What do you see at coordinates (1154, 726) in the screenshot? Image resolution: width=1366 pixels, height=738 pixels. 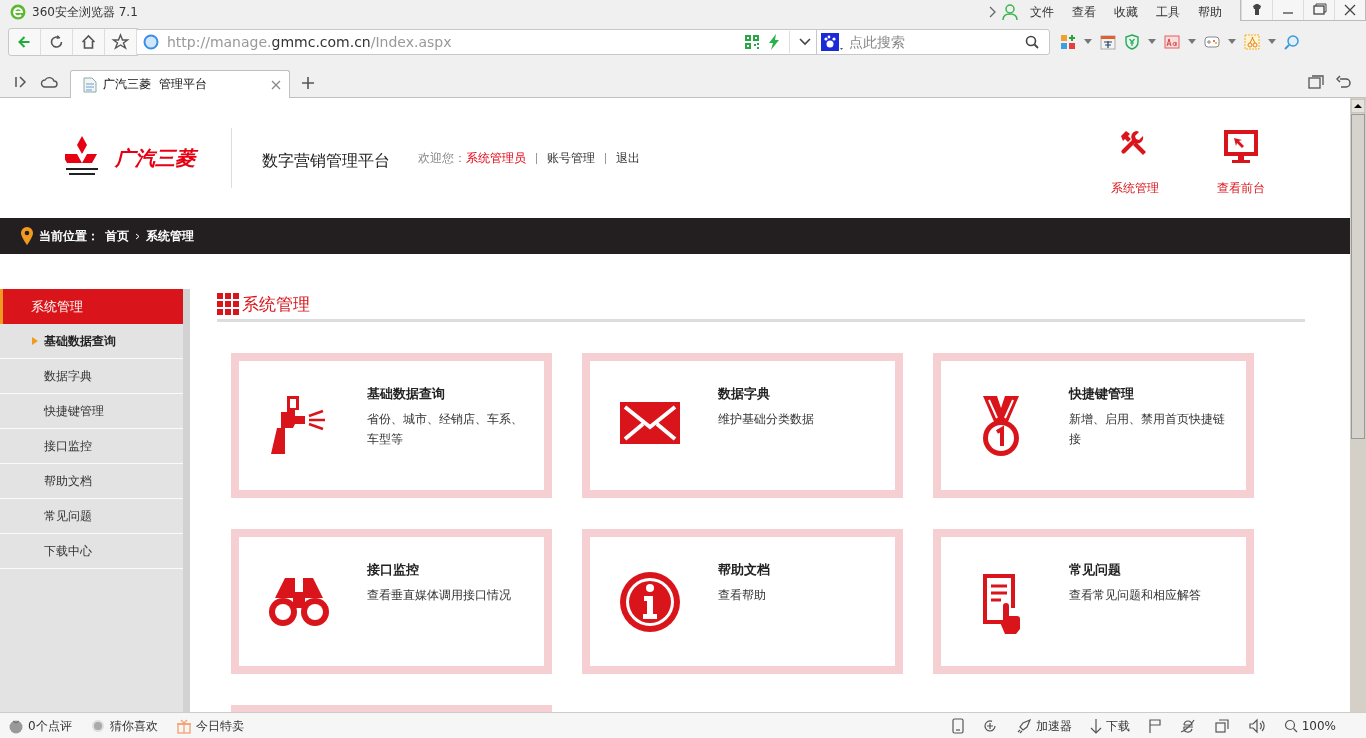 I see `flag-icon` at bounding box center [1154, 726].